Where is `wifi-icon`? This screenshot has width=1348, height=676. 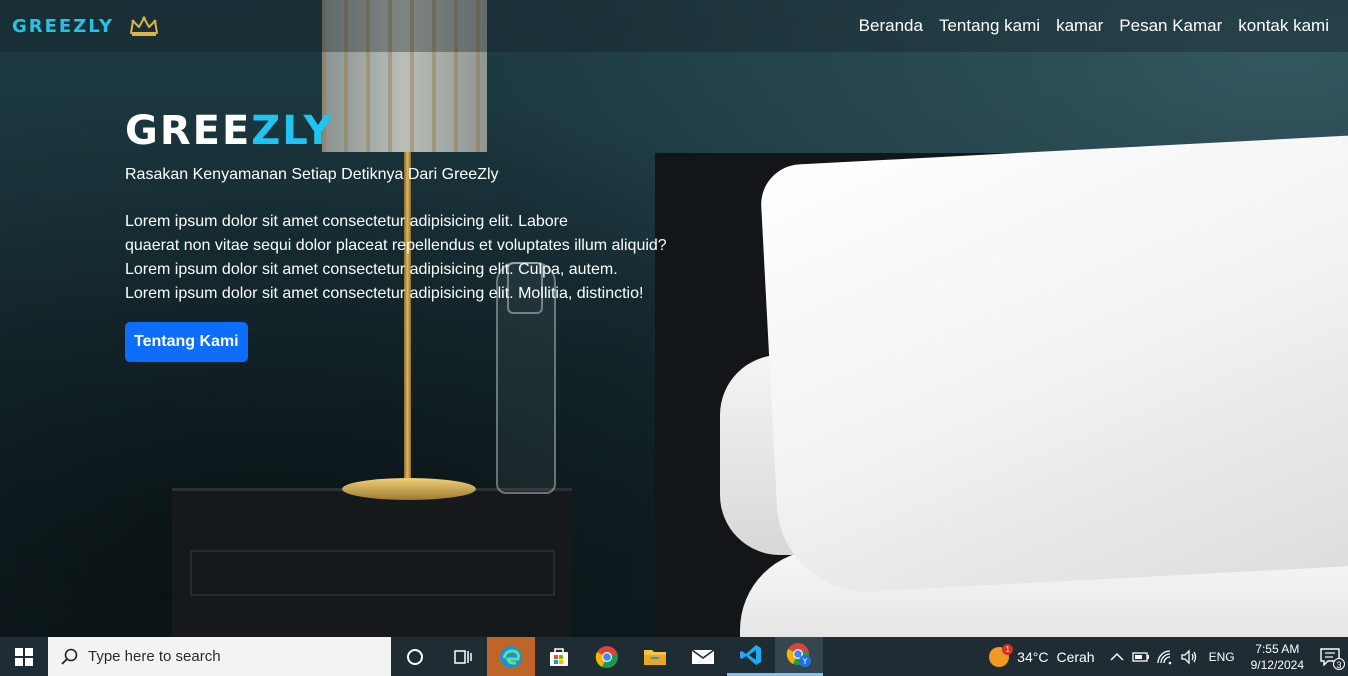 wifi-icon is located at coordinates (1163, 656).